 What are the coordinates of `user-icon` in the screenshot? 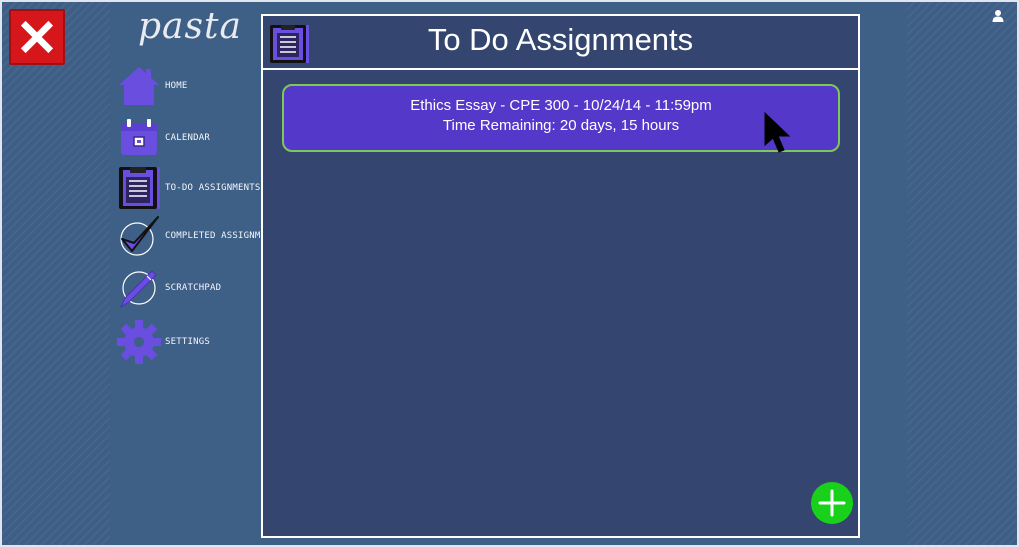 It's located at (998, 16).